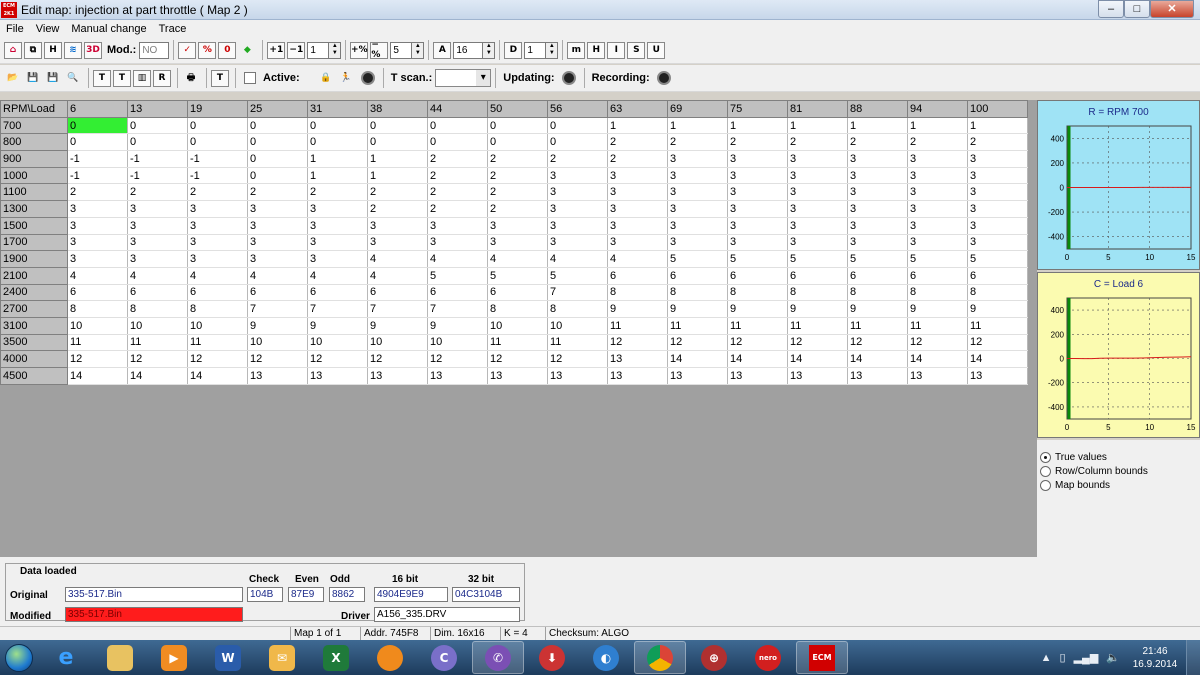  I want to click on active-checkbox, so click(250, 78).